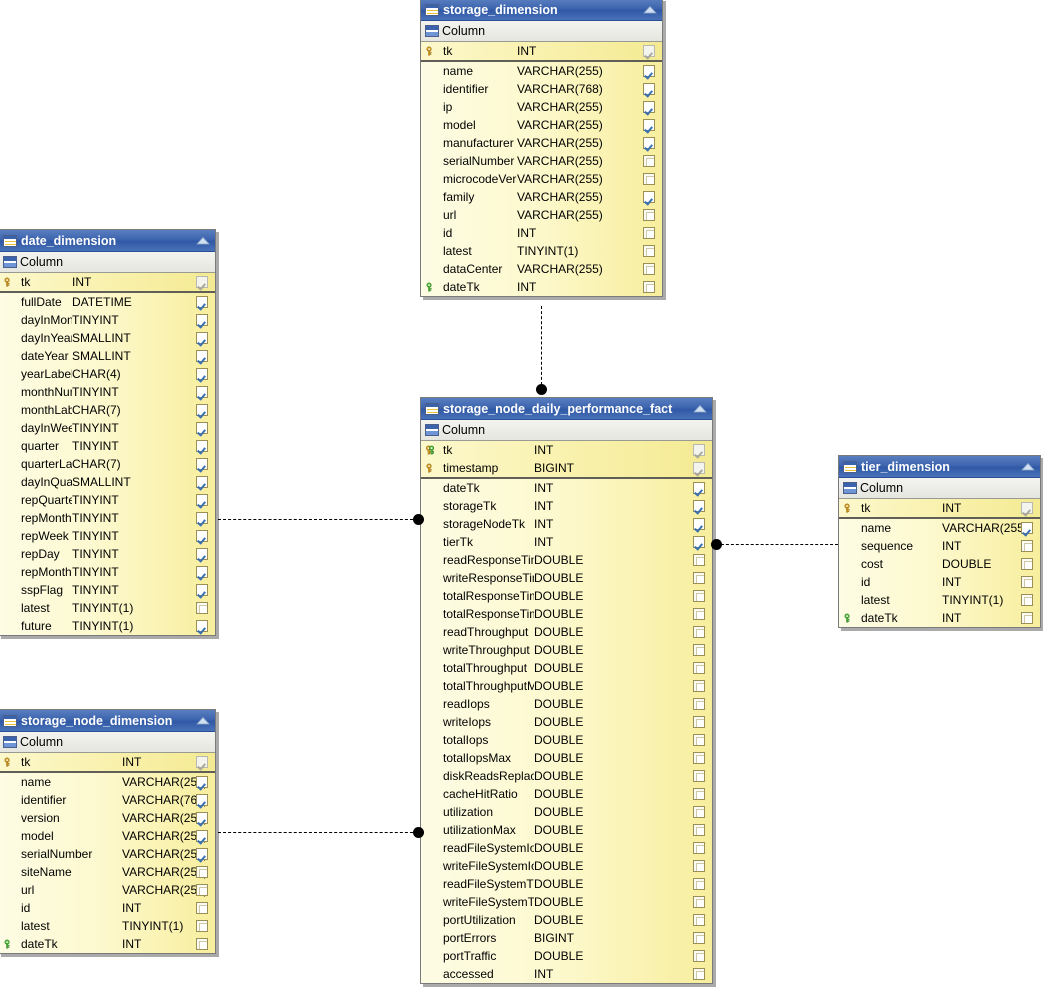  What do you see at coordinates (107, 464) in the screenshot?
I see `column-row: quarterLabelCHAR(7)` at bounding box center [107, 464].